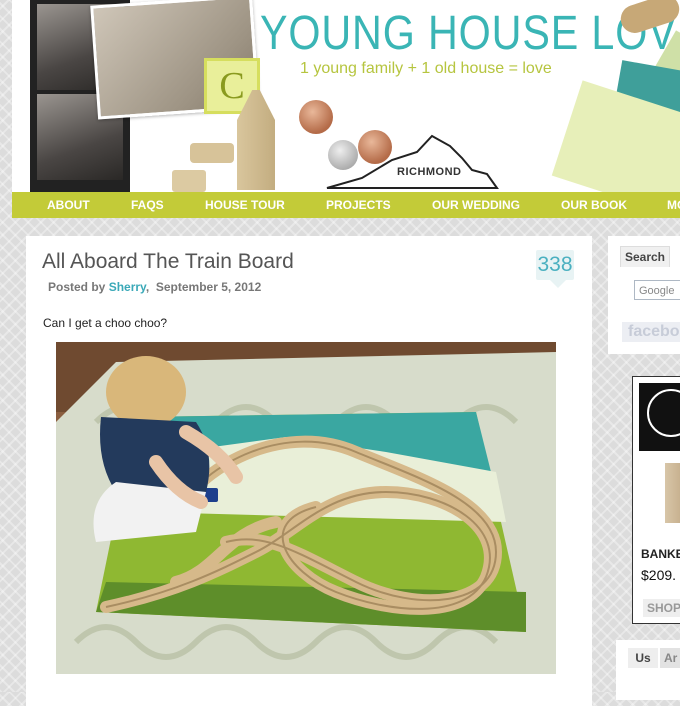 The image size is (680, 706). I want to click on post-byline: Posted by Sherry, September 5, 2012, so click(155, 287).